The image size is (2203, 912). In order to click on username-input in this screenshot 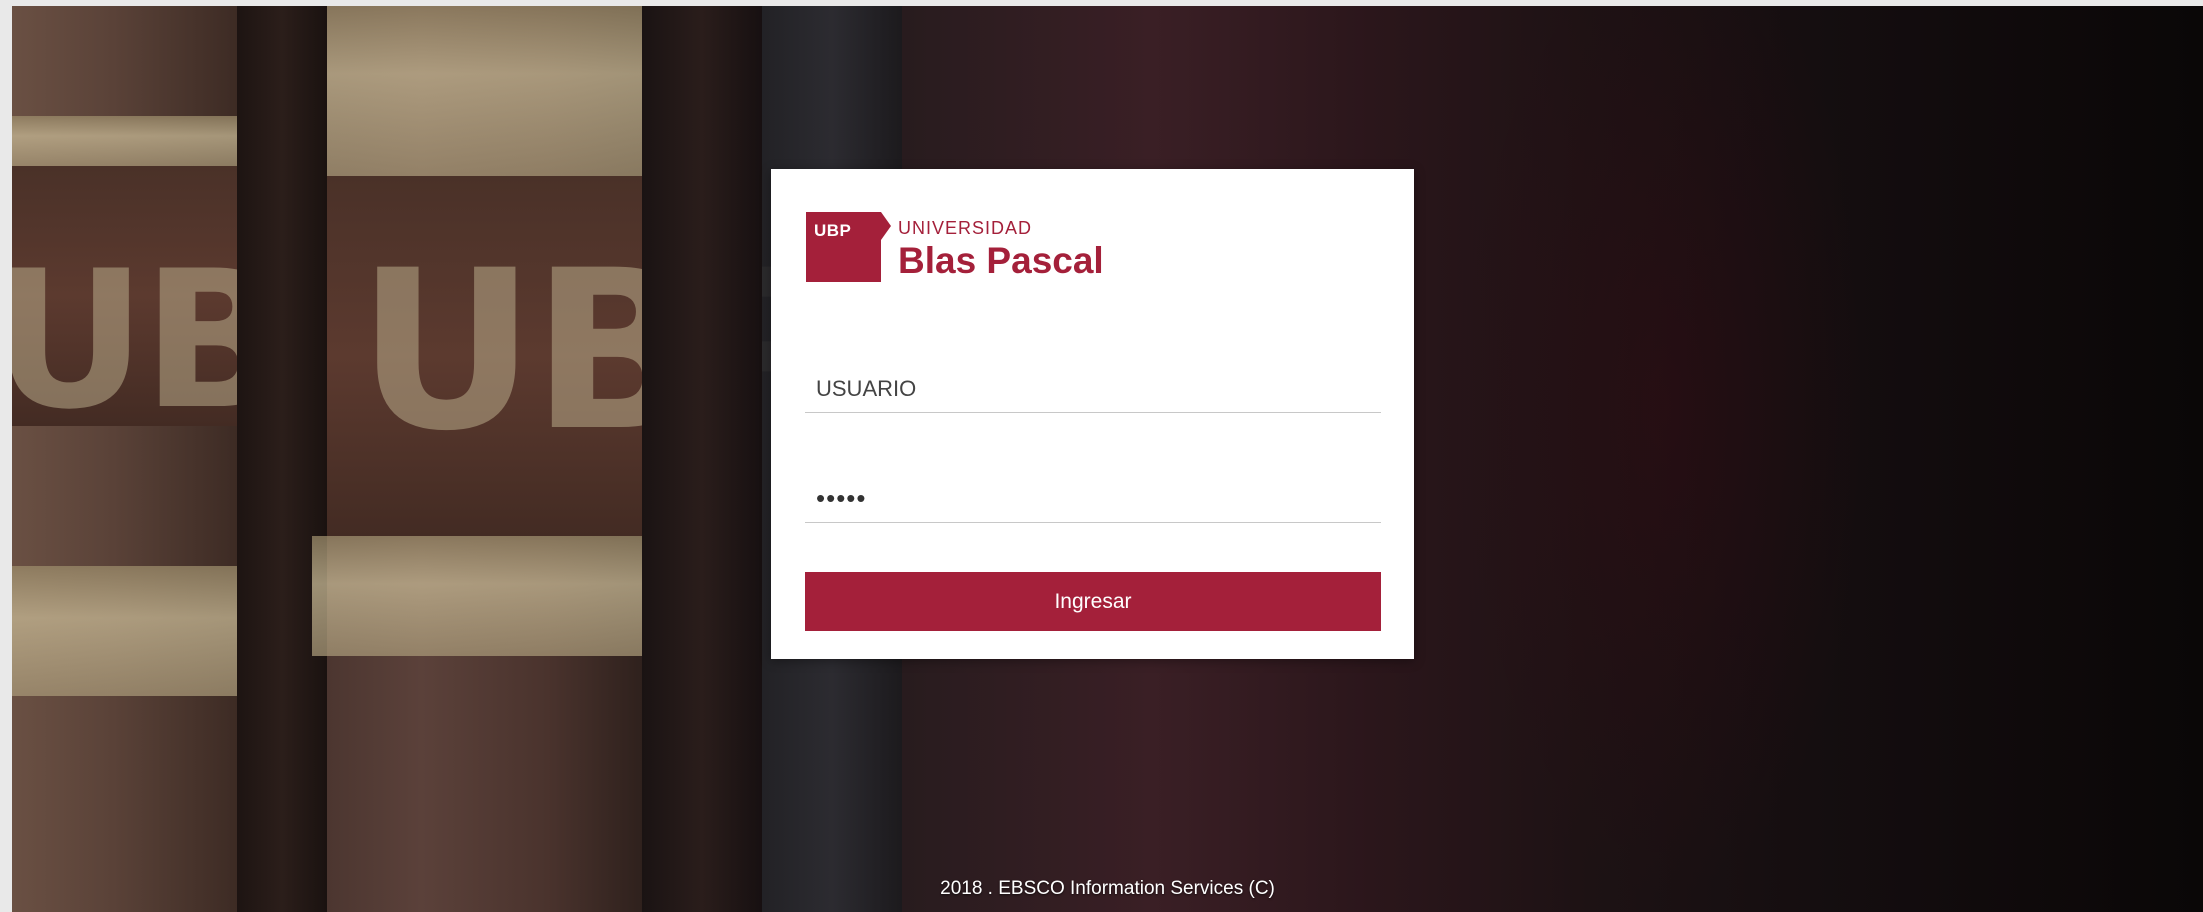, I will do `click(1093, 389)`.